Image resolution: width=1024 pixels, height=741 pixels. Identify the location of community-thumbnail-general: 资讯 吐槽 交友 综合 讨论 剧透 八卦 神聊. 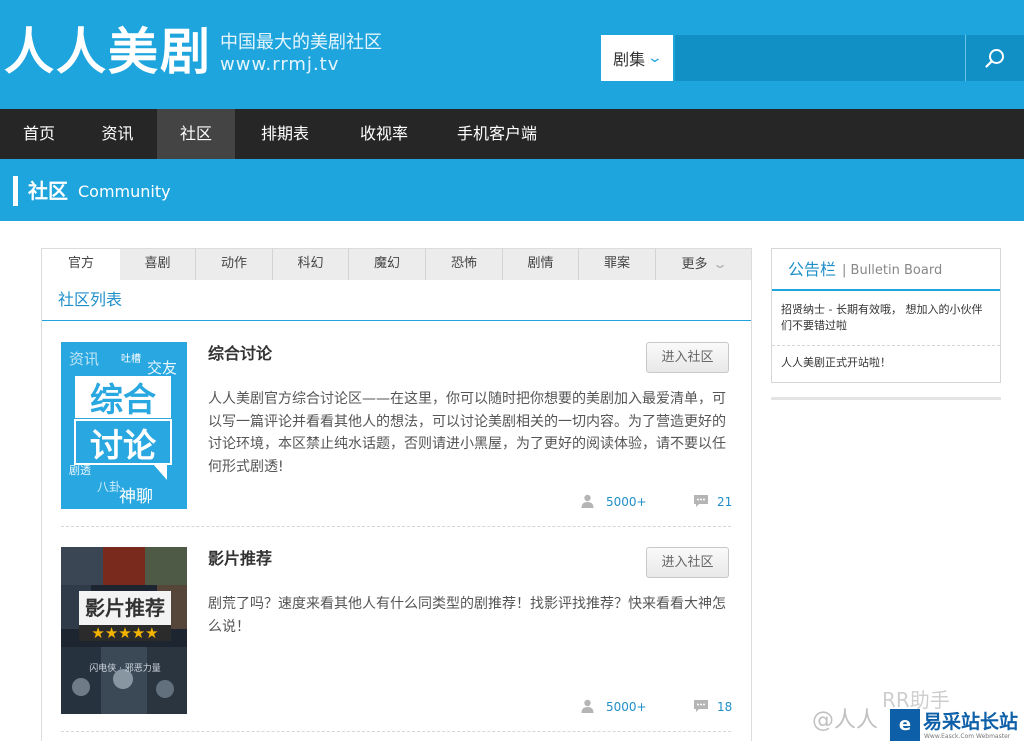
(124, 425).